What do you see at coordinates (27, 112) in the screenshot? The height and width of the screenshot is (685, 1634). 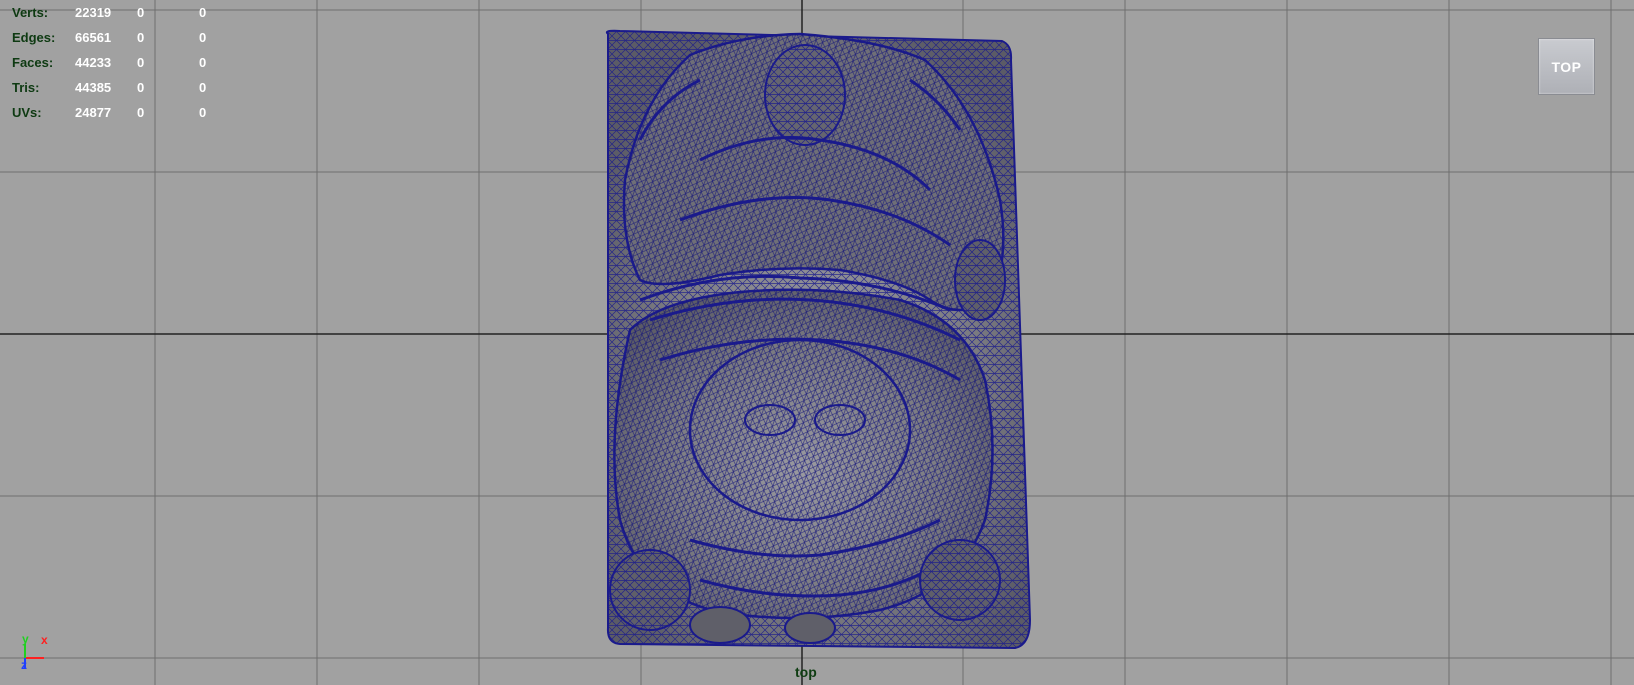 I see `hud-label: UVs:` at bounding box center [27, 112].